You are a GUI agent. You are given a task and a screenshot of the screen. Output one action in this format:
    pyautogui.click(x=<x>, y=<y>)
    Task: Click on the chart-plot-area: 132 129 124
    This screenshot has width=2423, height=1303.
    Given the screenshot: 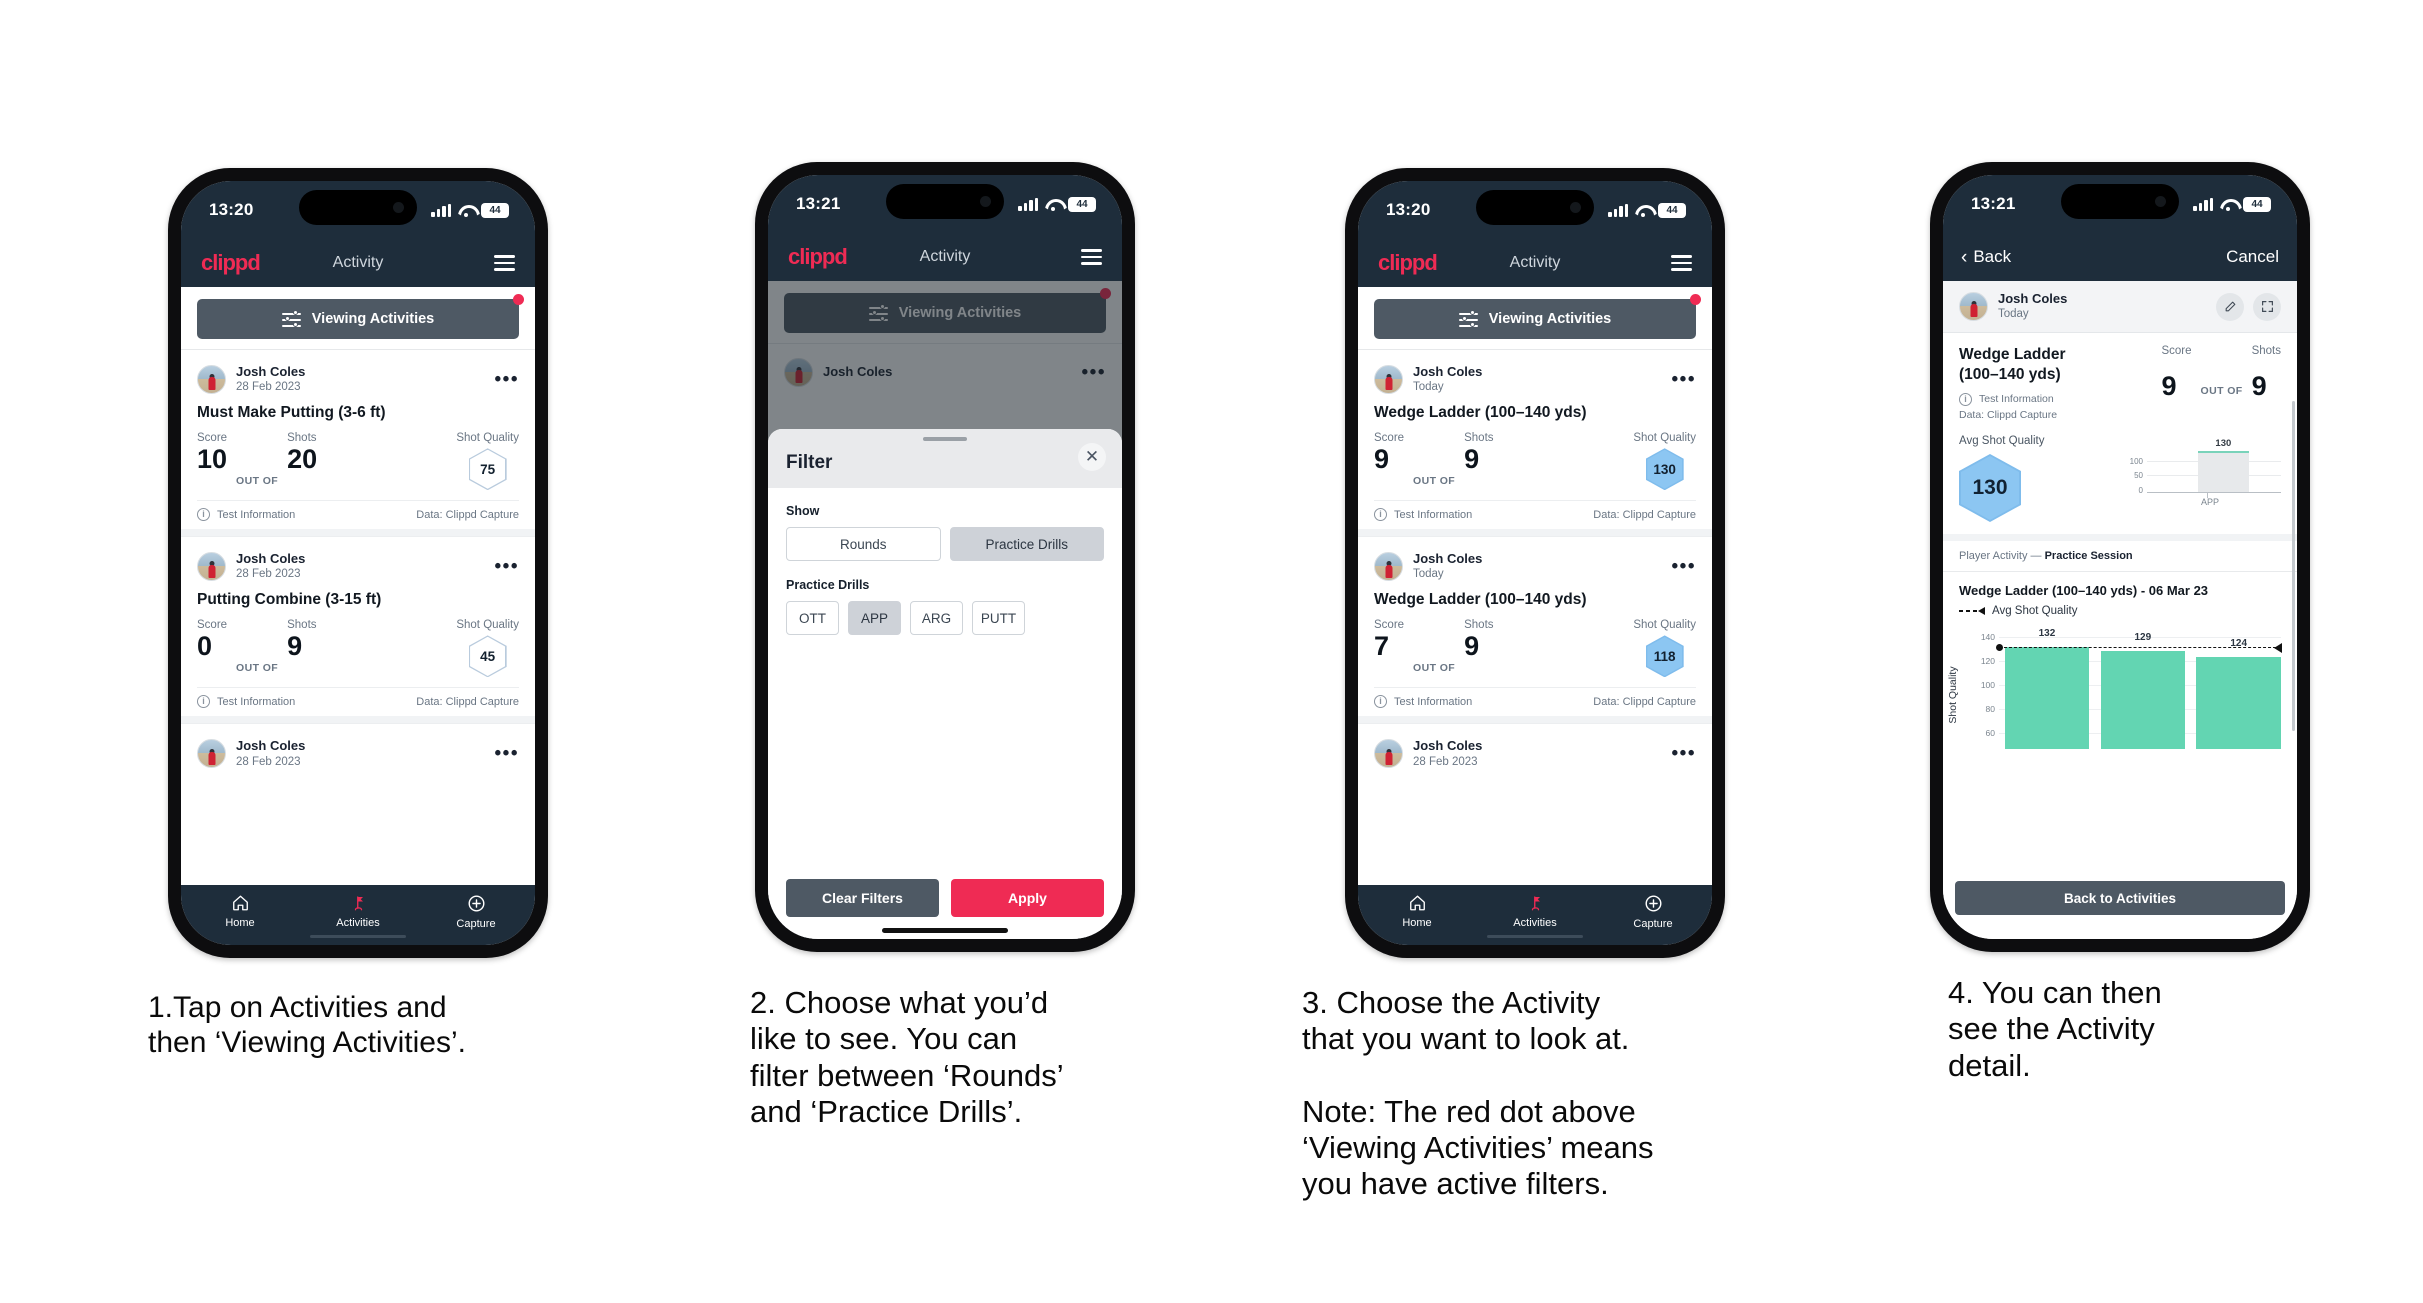 What is the action you would take?
    pyautogui.click(x=2139, y=688)
    